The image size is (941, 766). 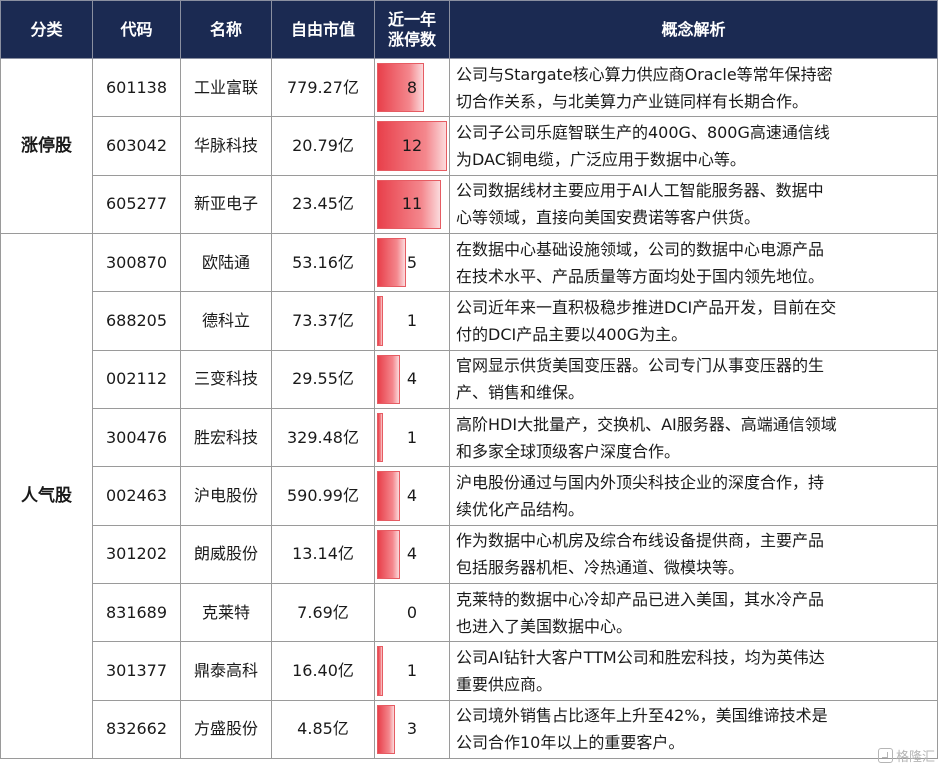 What do you see at coordinates (46, 146) in the screenshot?
I see `category-label: 涨停股` at bounding box center [46, 146].